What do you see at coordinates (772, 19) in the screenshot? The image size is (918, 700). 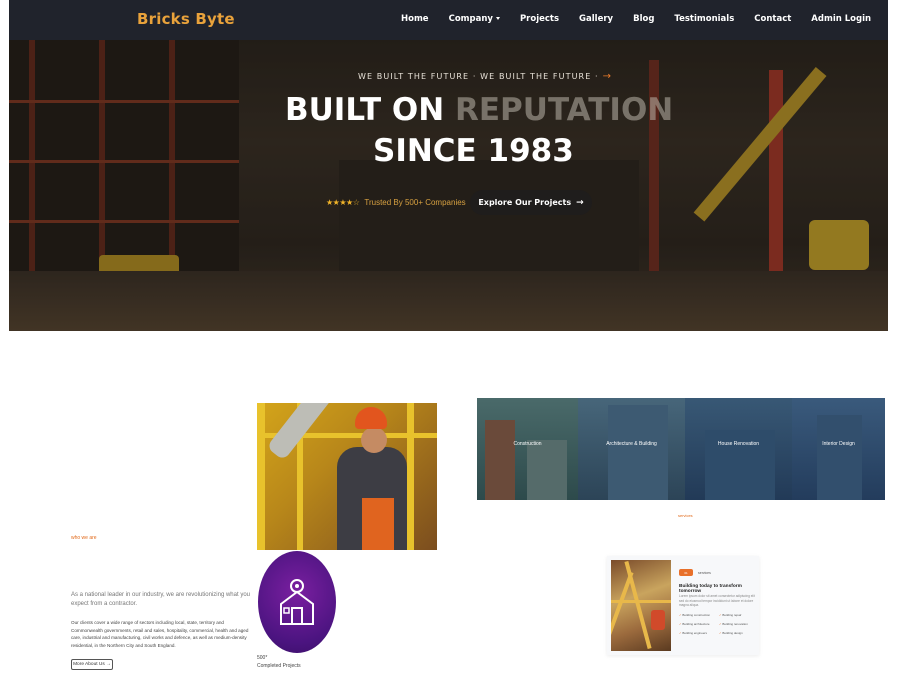 I see `nav-link-contact: Contact` at bounding box center [772, 19].